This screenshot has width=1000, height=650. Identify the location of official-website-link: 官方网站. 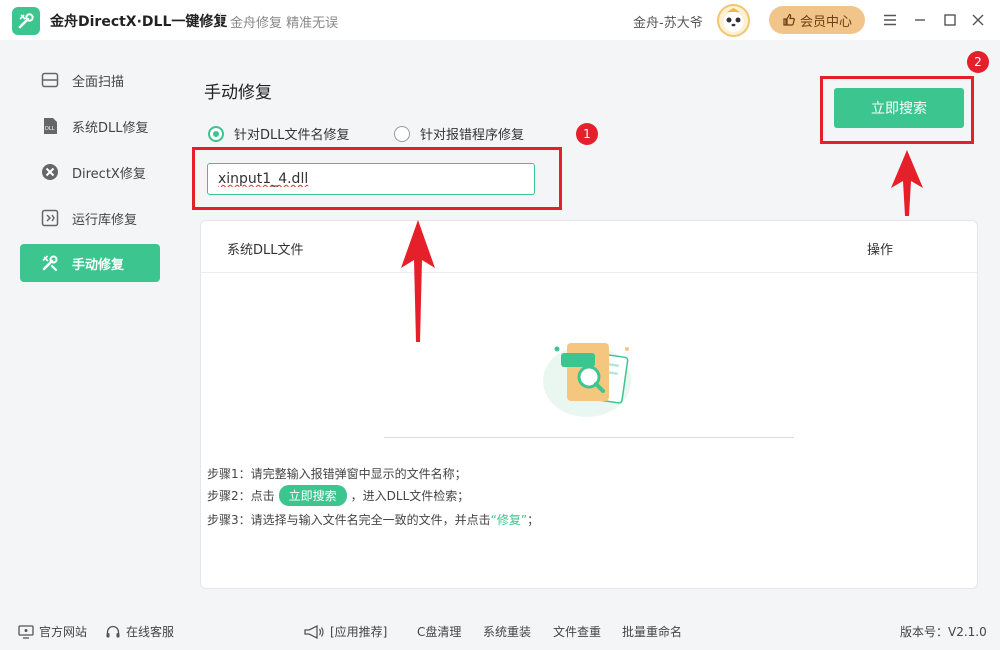
(52, 631).